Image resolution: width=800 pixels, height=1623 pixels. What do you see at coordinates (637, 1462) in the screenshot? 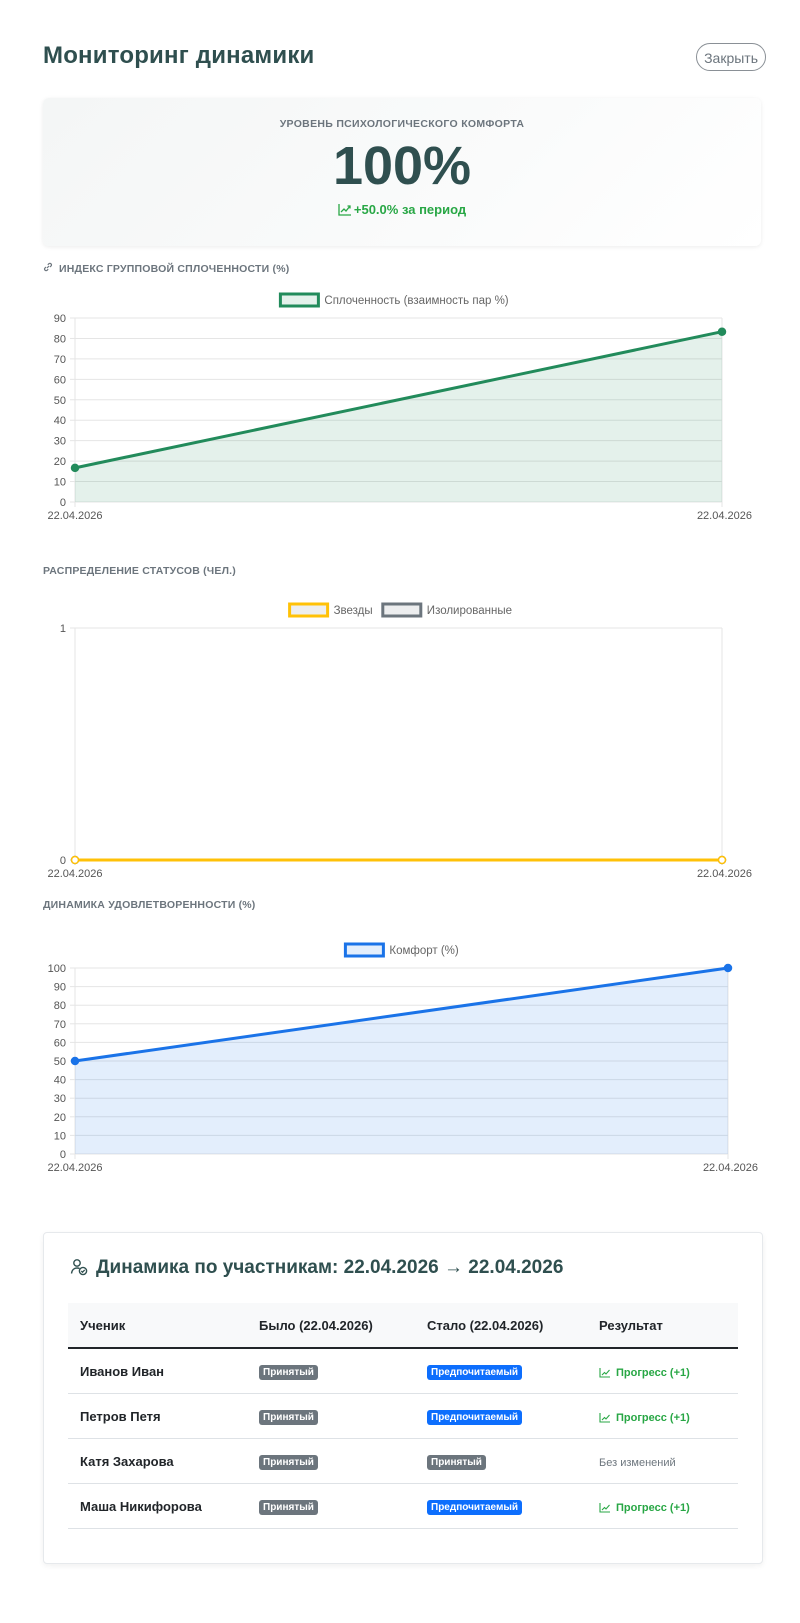
I see `result-no-change: Без изменений` at bounding box center [637, 1462].